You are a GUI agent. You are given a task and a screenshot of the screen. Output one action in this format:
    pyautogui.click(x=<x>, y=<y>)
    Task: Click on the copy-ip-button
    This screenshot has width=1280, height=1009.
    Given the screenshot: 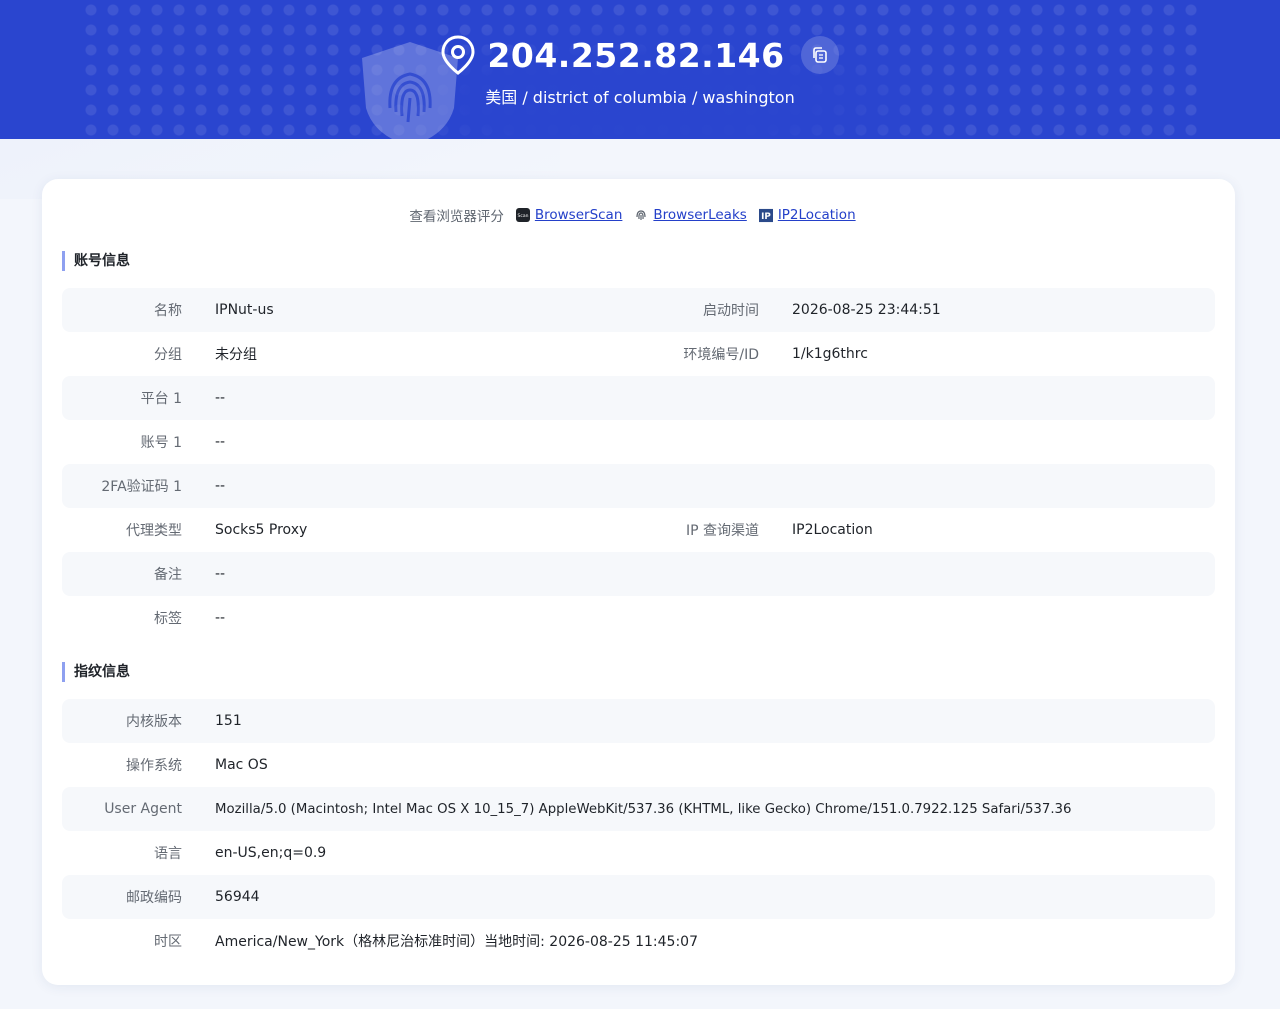 What is the action you would take?
    pyautogui.click(x=819, y=55)
    